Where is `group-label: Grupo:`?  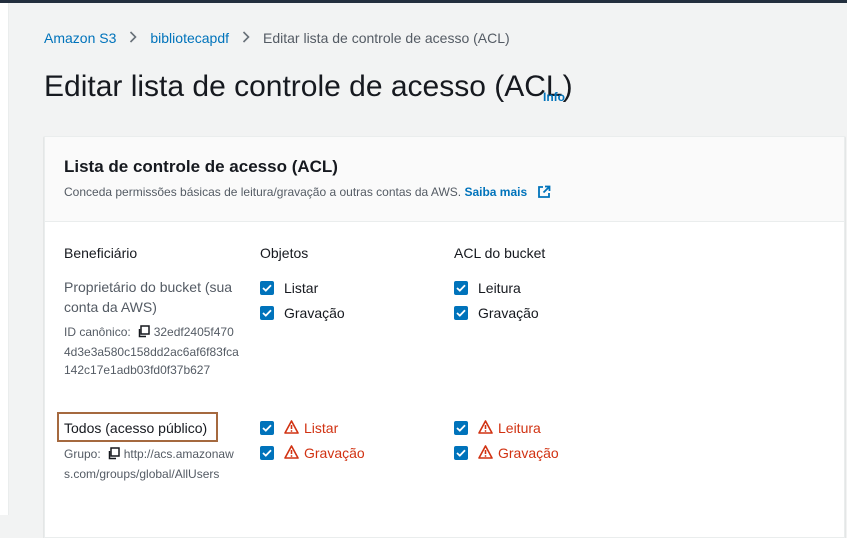 group-label: Grupo: is located at coordinates (82, 454).